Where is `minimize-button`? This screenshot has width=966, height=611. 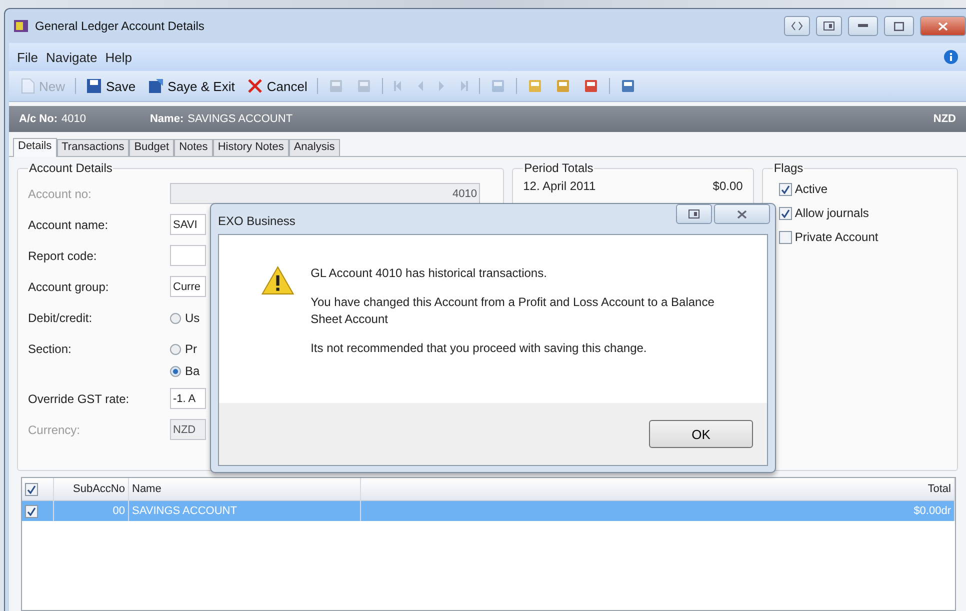 minimize-button is located at coordinates (863, 26).